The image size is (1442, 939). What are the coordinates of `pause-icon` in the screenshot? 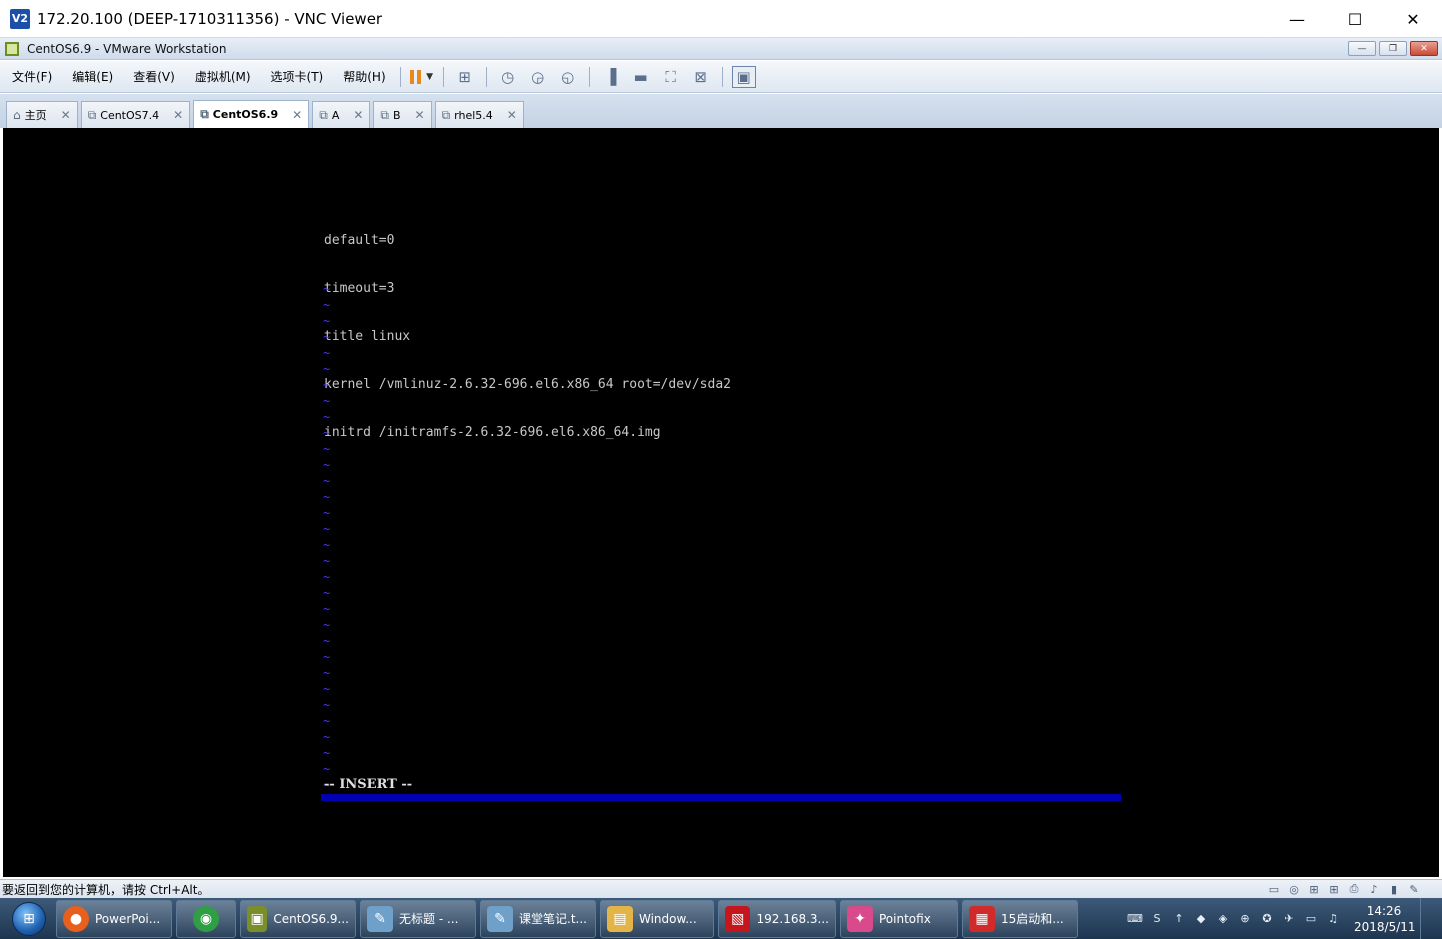 It's located at (417, 76).